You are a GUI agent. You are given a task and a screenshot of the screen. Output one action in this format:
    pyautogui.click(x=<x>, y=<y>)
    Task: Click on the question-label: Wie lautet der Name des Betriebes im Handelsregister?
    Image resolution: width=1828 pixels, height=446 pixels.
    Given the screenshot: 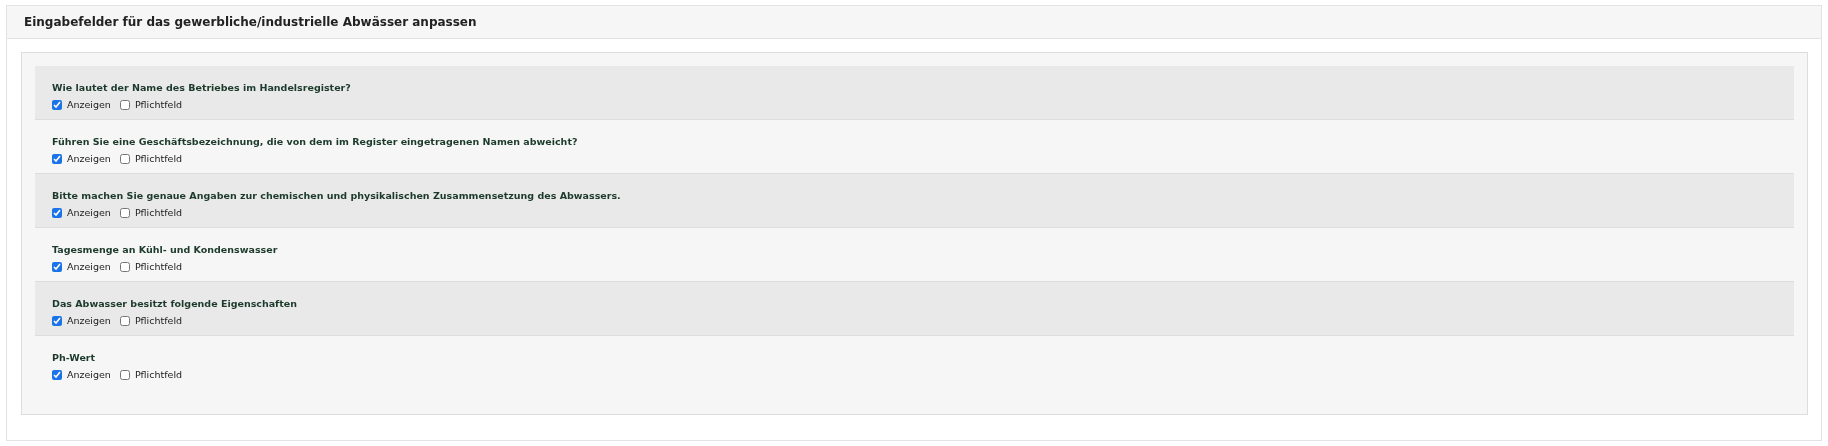 What is the action you would take?
    pyautogui.click(x=201, y=88)
    